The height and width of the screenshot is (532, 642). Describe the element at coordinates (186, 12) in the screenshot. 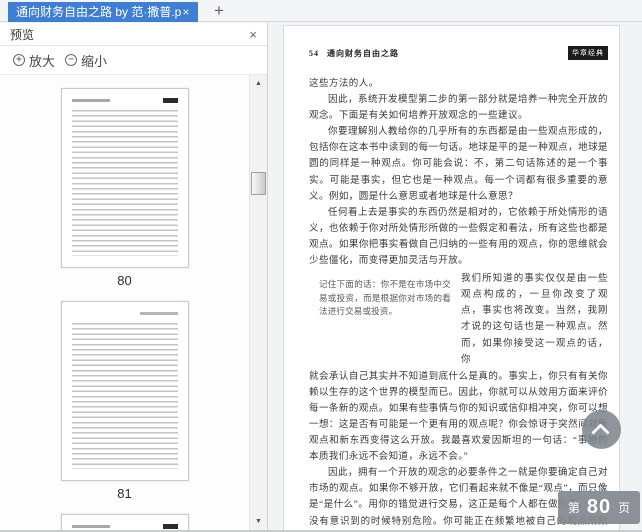

I see `tab-close-icon: ×` at that location.